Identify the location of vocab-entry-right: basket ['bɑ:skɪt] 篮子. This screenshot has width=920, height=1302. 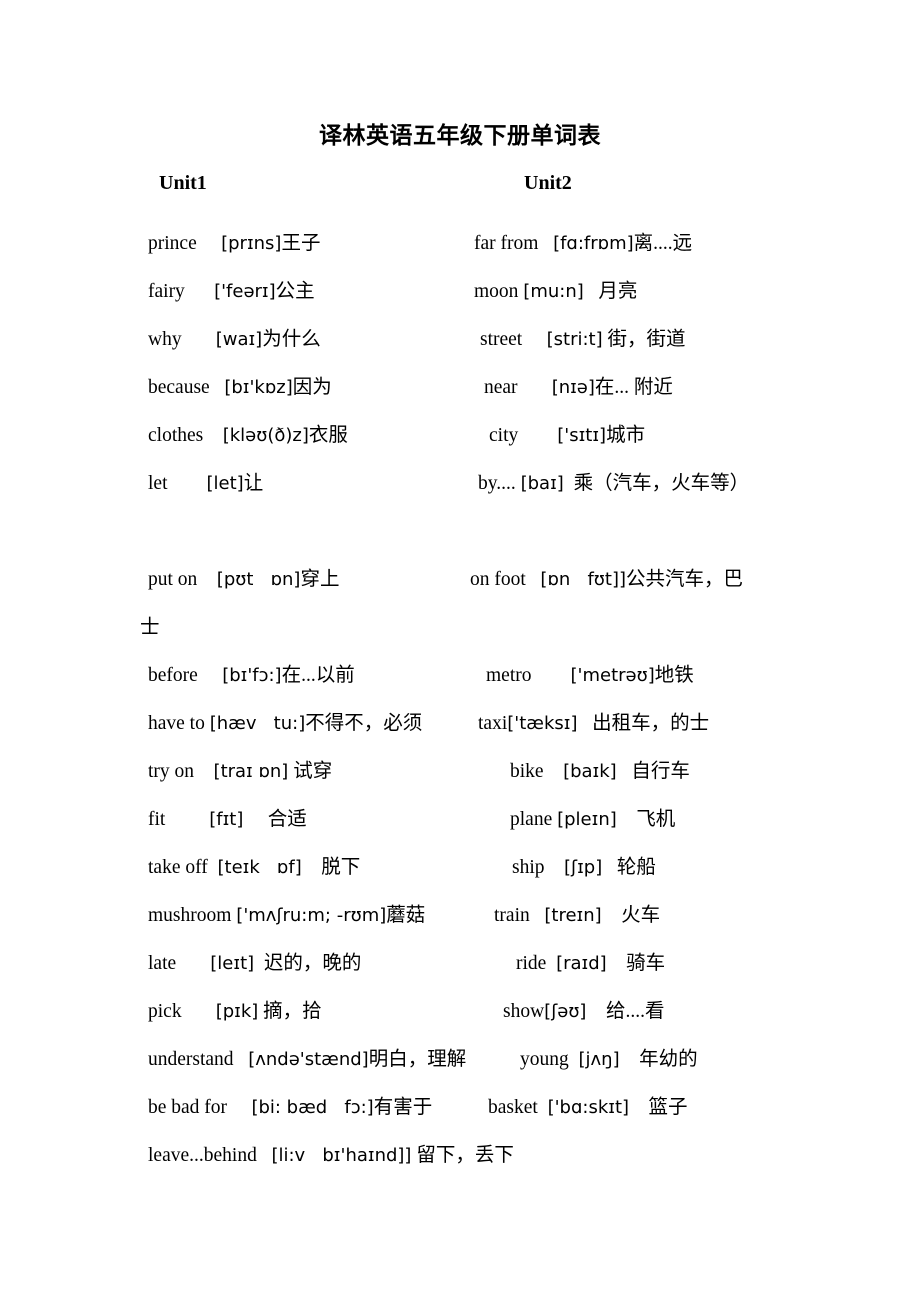
(588, 1108).